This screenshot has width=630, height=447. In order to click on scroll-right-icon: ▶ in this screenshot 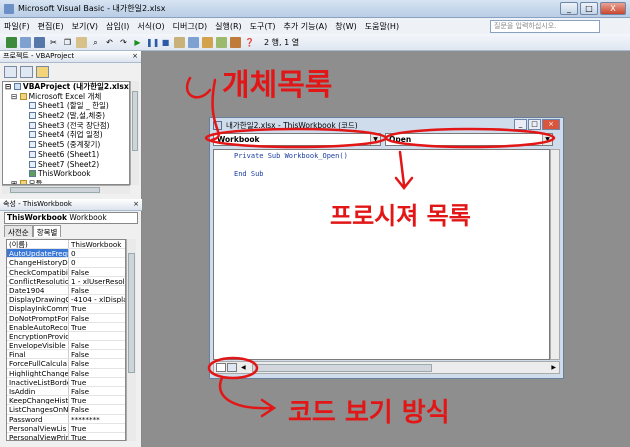, I will do `click(553, 367)`.